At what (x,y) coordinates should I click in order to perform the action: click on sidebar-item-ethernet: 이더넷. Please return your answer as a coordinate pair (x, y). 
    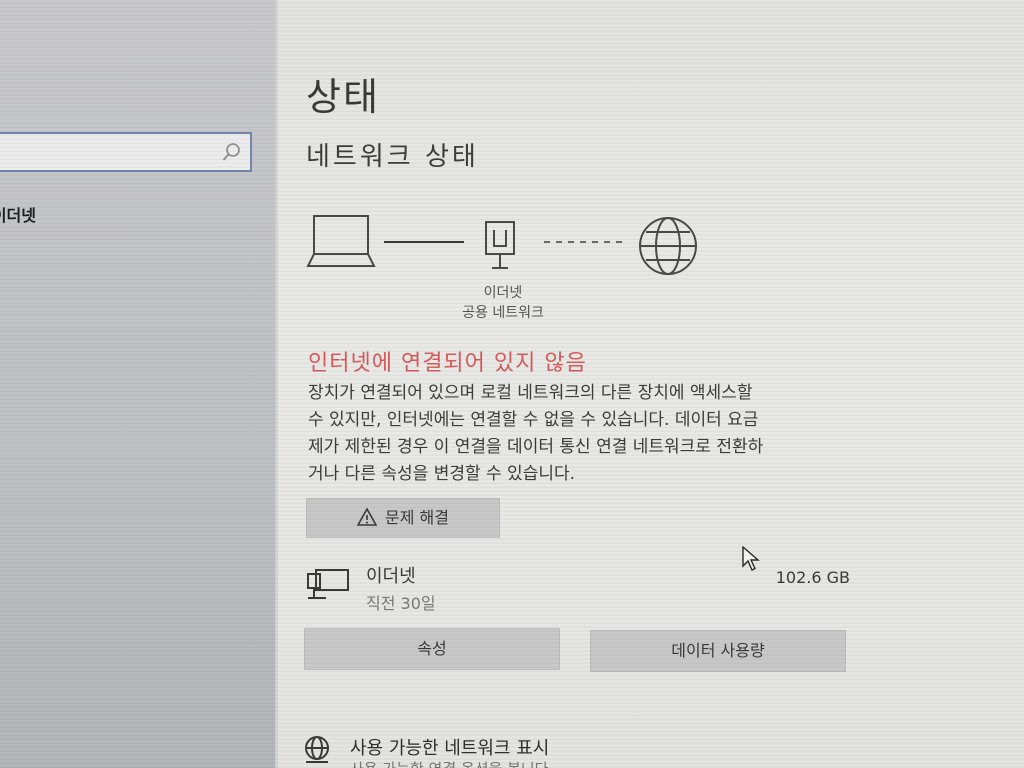
    Looking at the image, I should click on (18, 214).